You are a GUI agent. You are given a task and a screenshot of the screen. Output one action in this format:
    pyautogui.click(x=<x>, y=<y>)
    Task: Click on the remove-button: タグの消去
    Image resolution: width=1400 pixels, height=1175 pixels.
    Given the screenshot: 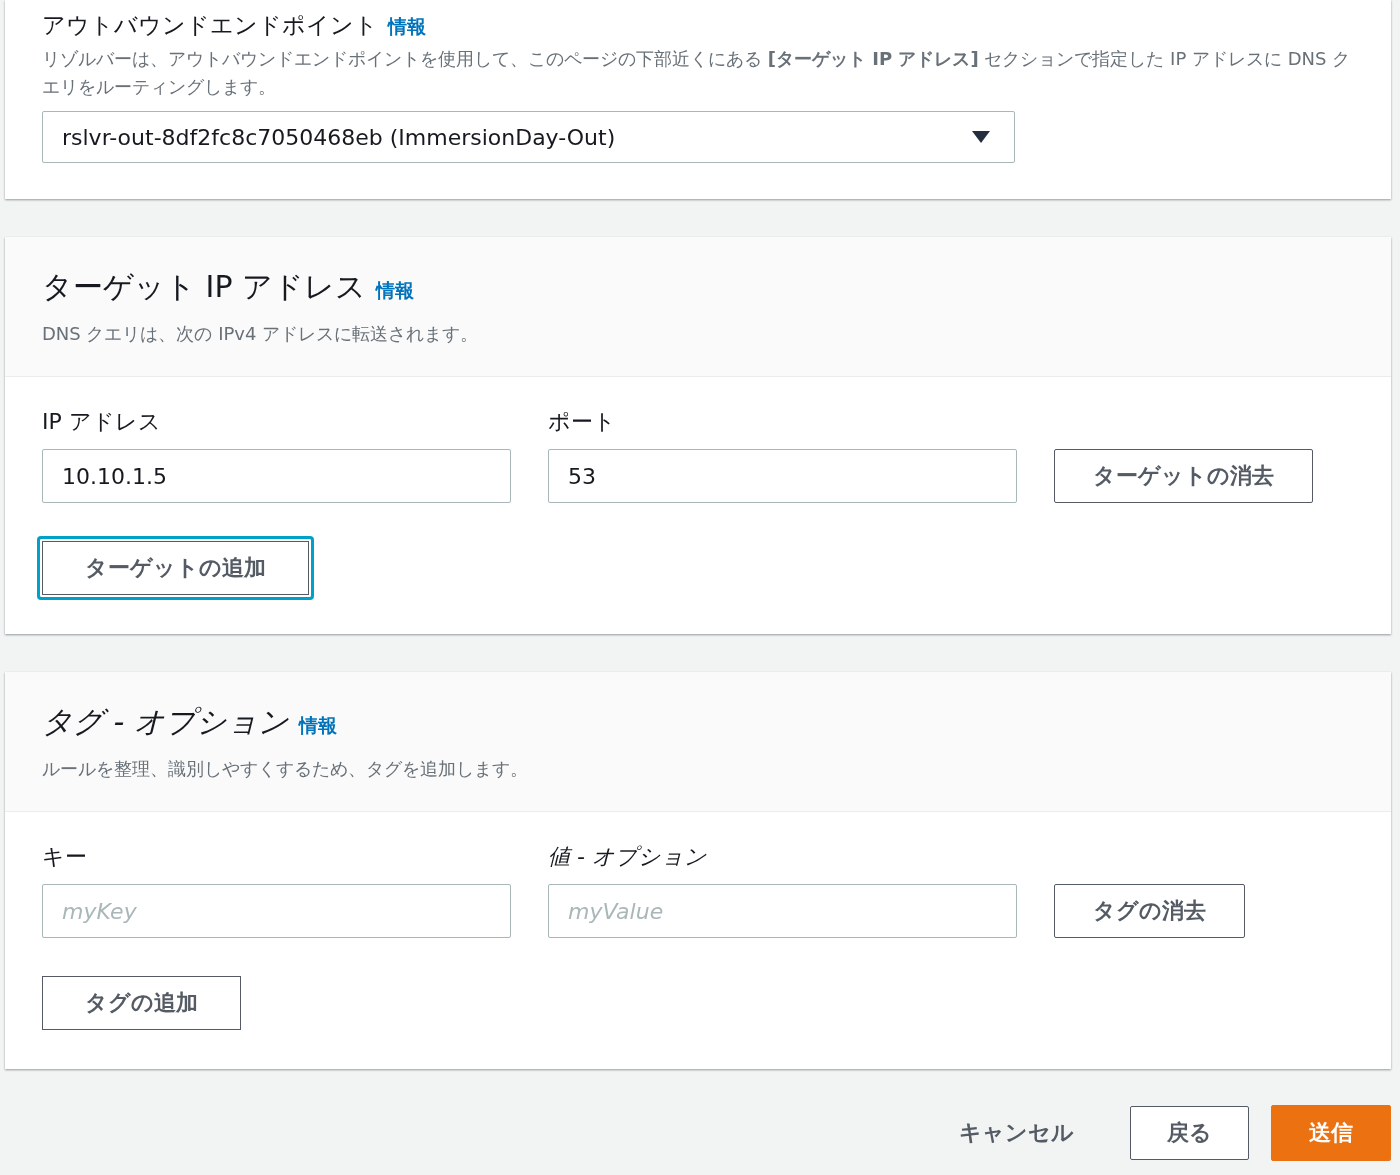 What is the action you would take?
    pyautogui.click(x=1149, y=911)
    